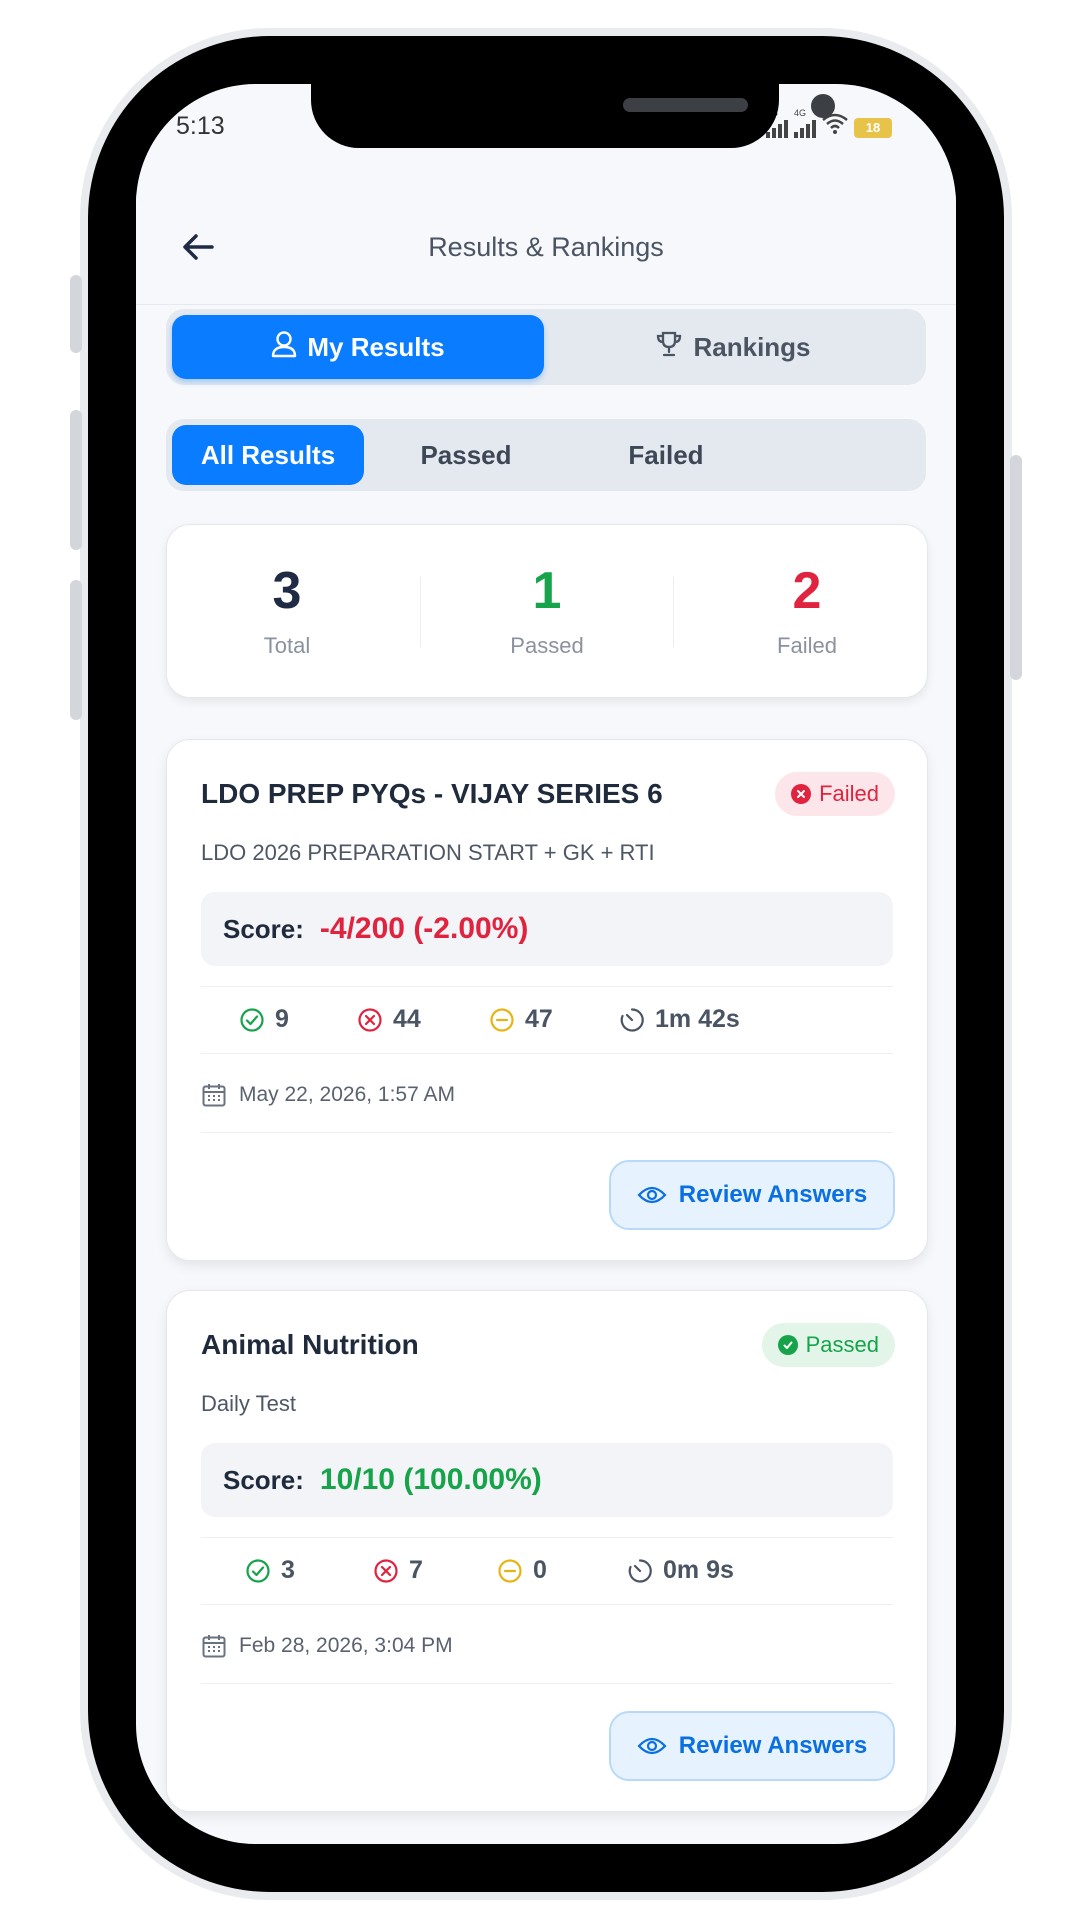 The height and width of the screenshot is (1920, 1080). I want to click on filter-tab-bar: All Results Passed Failed, so click(546, 455).